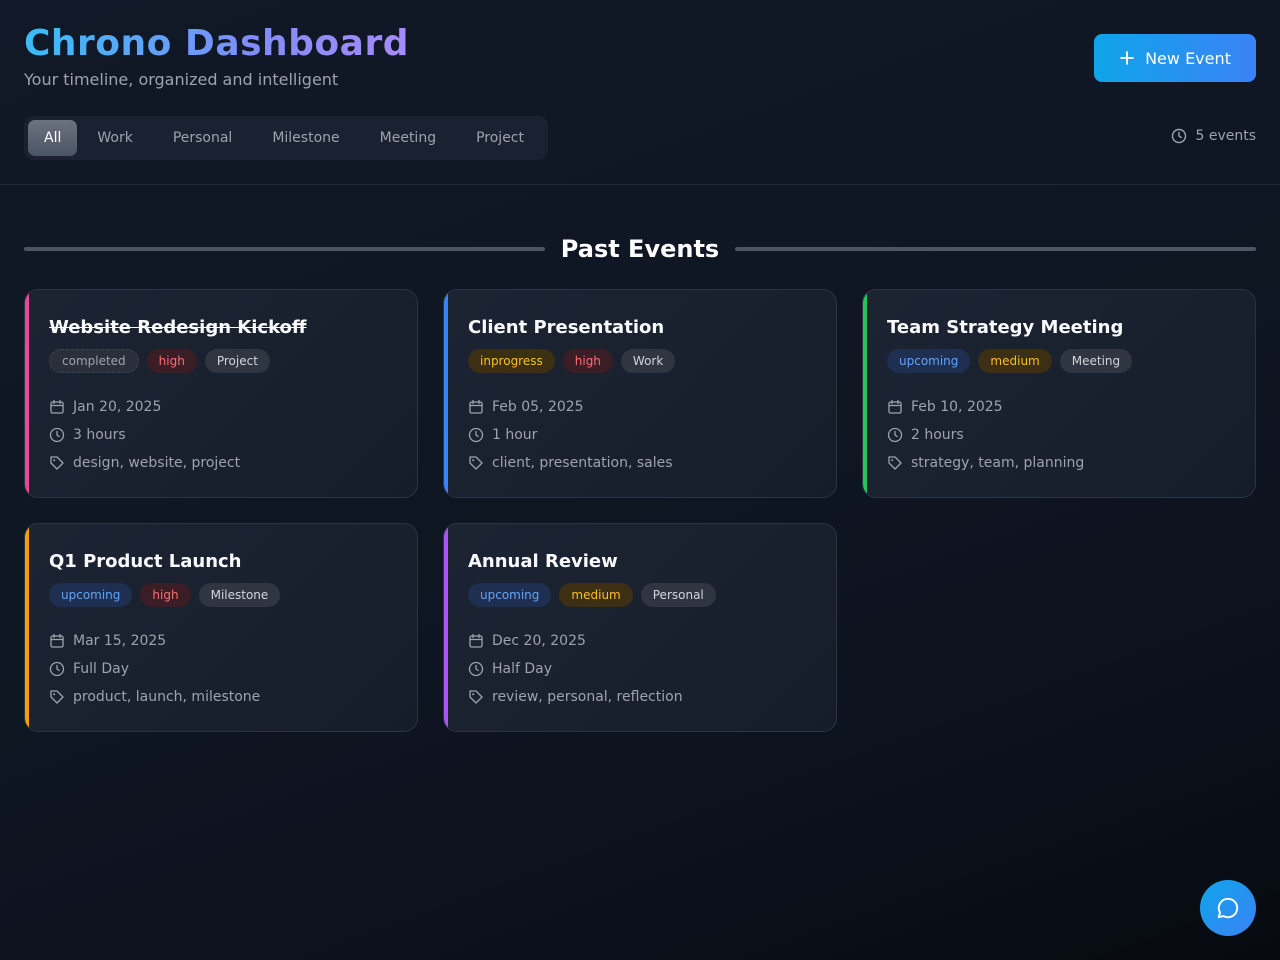 Image resolution: width=1280 pixels, height=960 pixels. I want to click on event-tags: client, presentation, sales, so click(570, 463).